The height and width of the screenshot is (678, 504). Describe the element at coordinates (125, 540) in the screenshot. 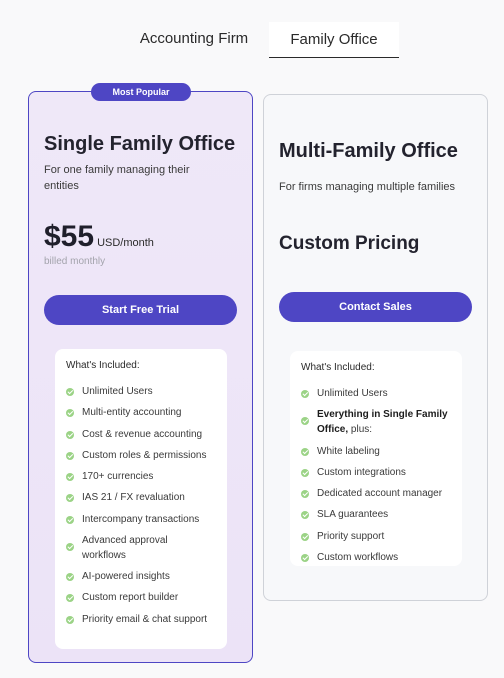

I see `feature-line: Advanced approval` at that location.